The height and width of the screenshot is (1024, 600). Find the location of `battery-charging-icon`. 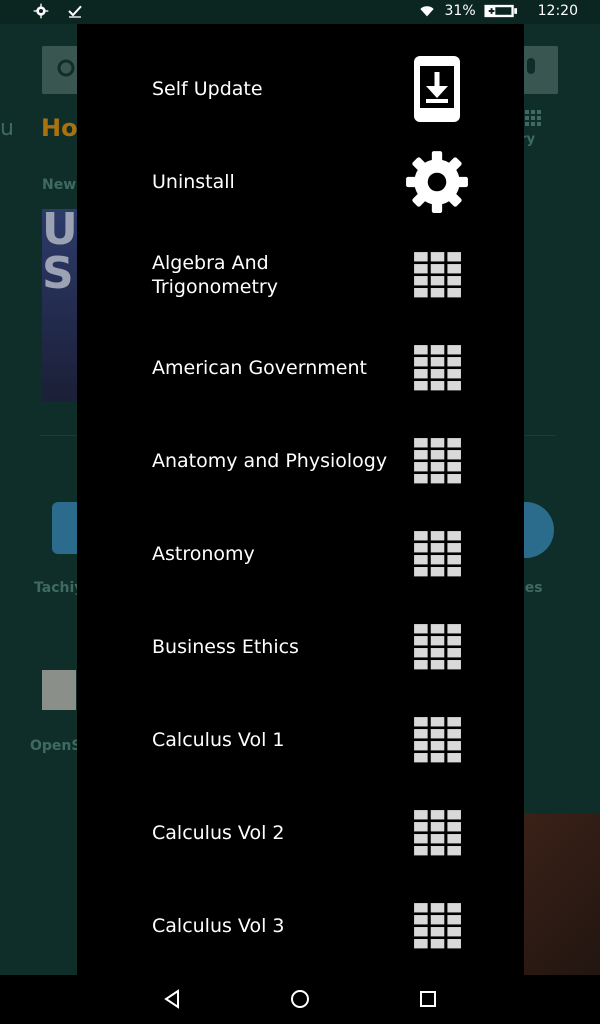

battery-charging-icon is located at coordinates (500, 11).